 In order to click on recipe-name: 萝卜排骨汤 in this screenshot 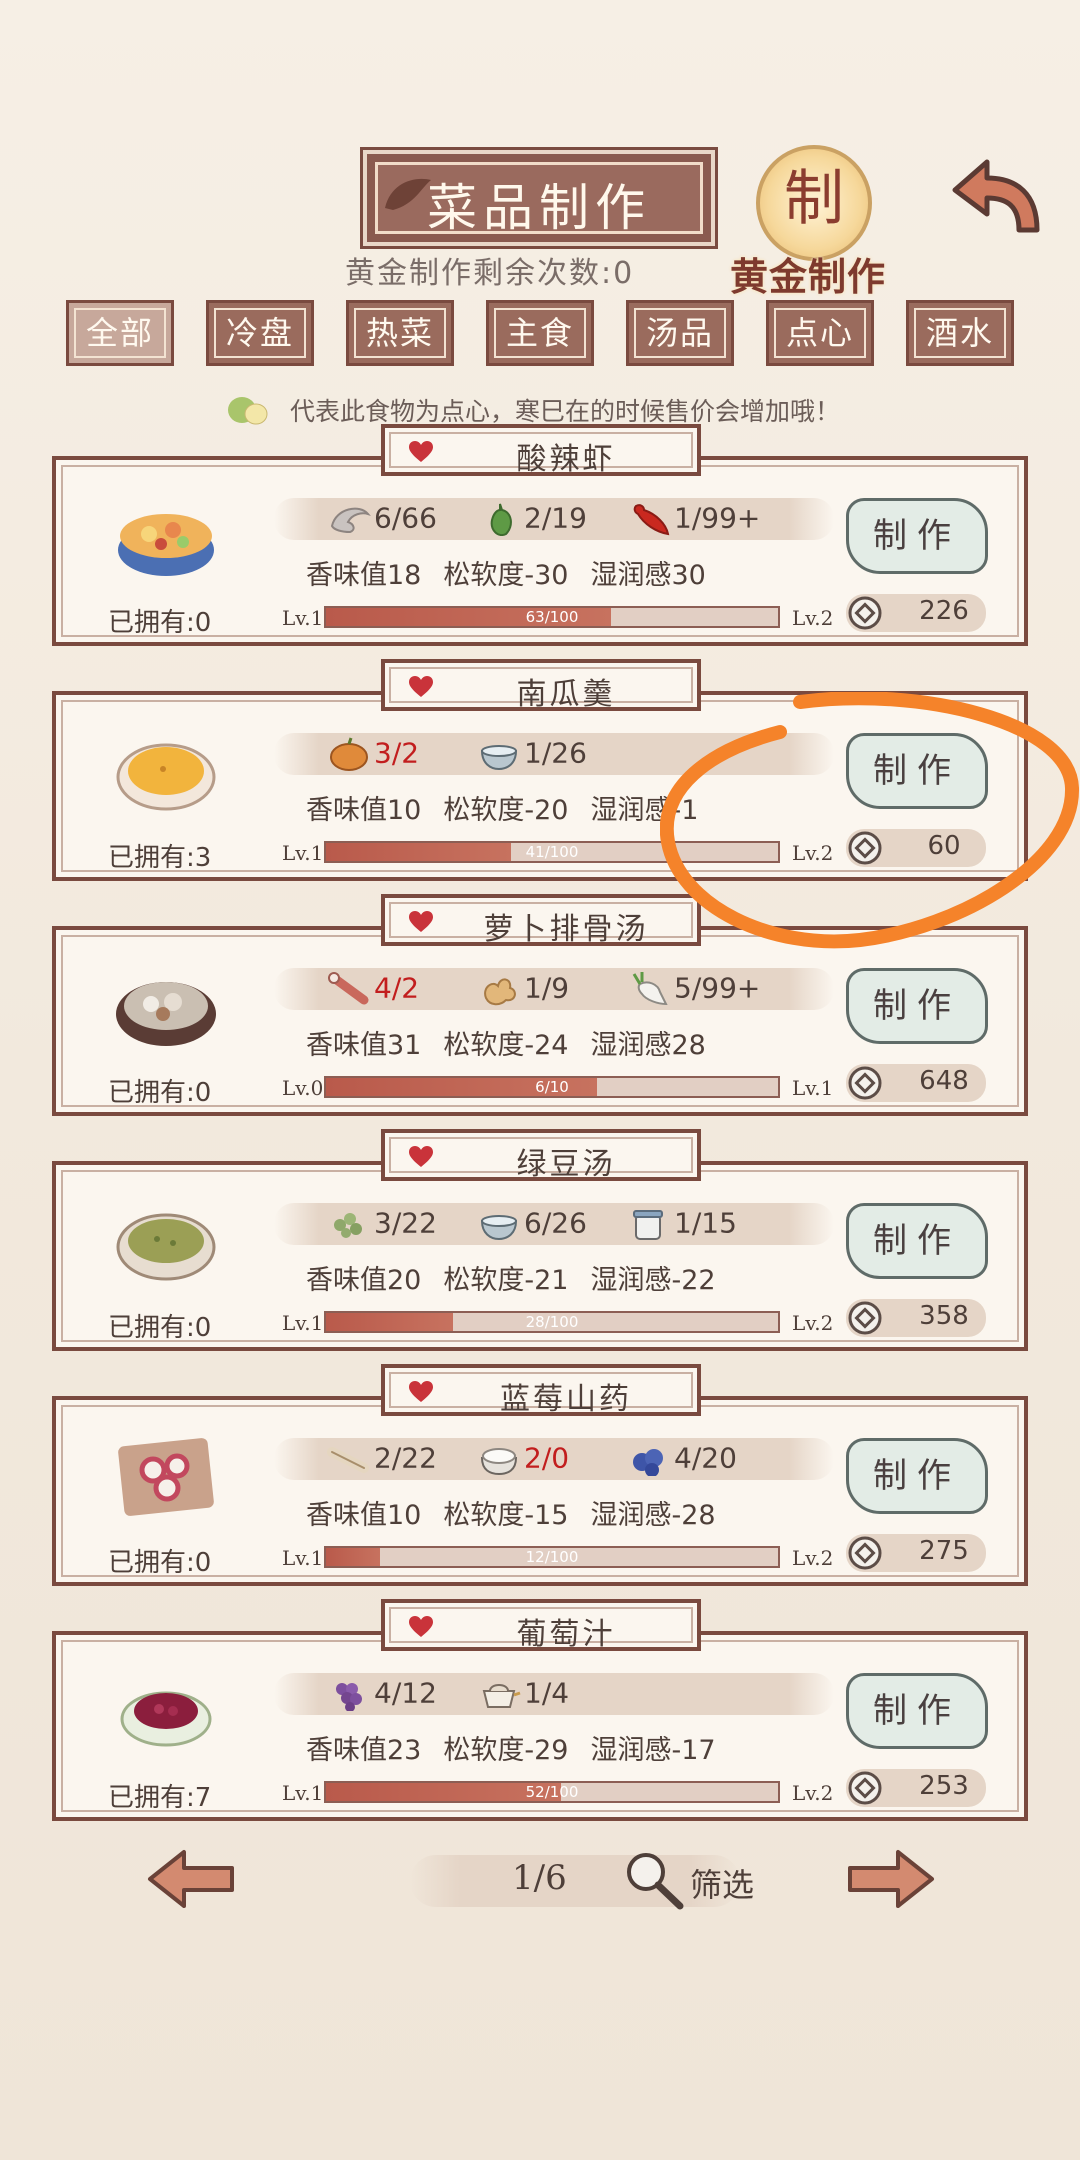, I will do `click(566, 929)`.